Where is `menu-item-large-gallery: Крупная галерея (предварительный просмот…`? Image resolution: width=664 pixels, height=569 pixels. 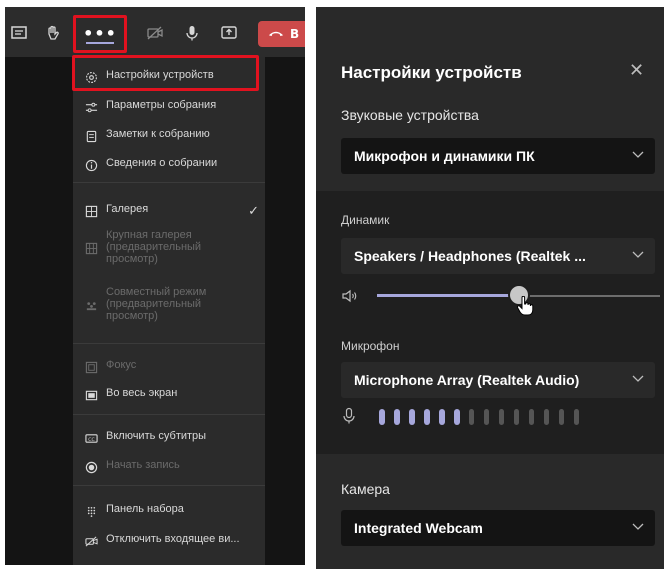
menu-item-large-gallery: Крупная галерея (предварительный просмот… is located at coordinates (169, 247).